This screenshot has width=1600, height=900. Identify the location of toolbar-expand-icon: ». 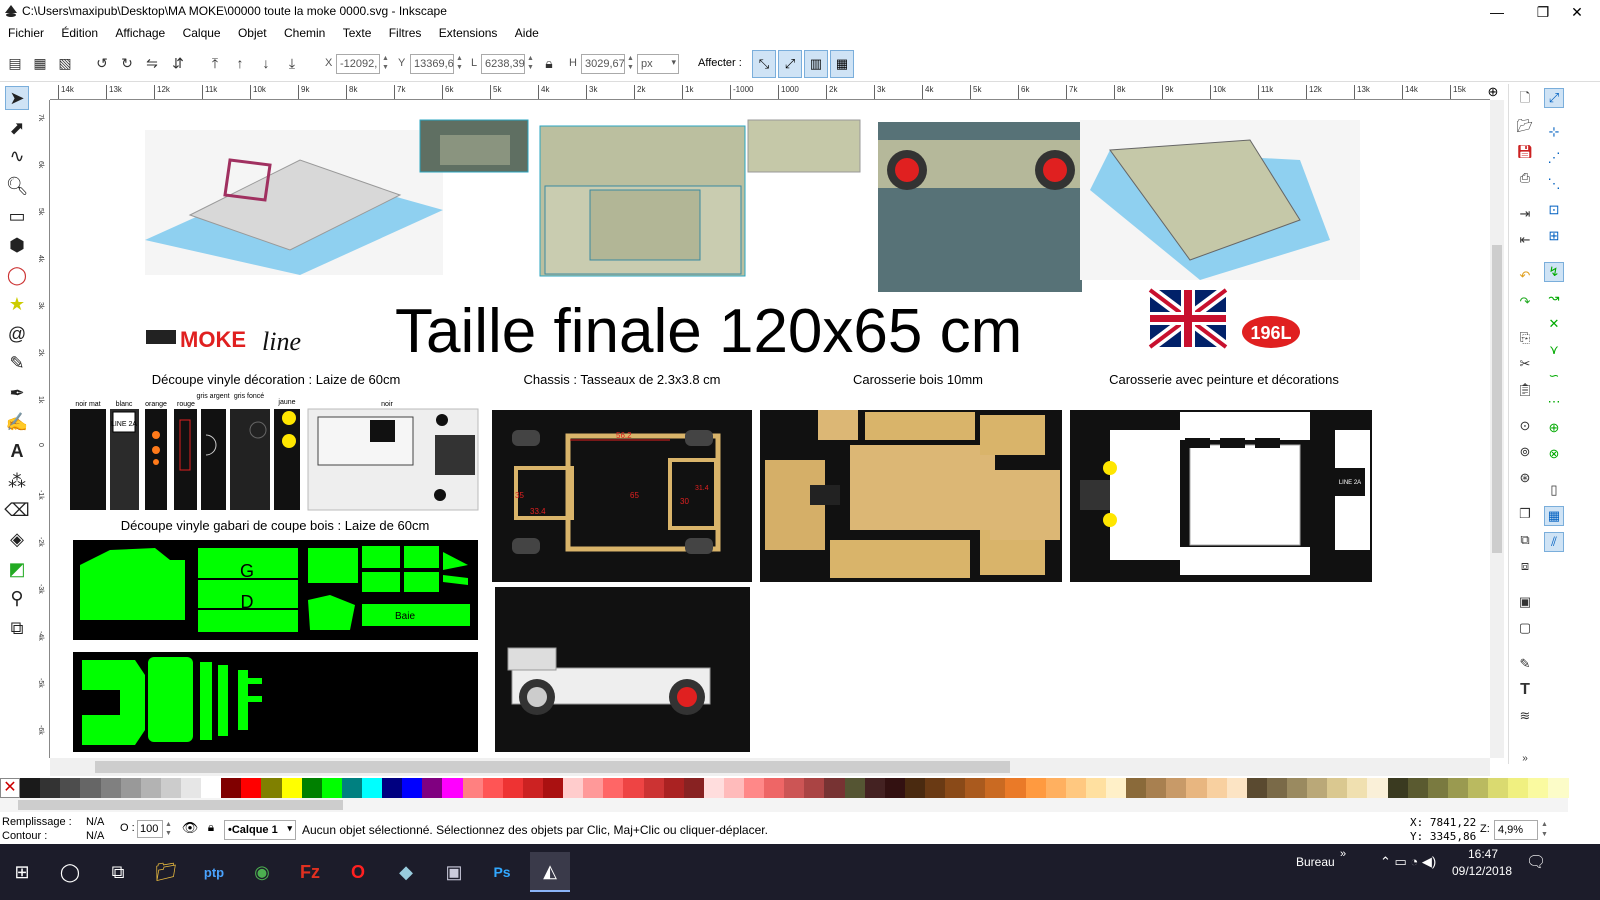
(1343, 854).